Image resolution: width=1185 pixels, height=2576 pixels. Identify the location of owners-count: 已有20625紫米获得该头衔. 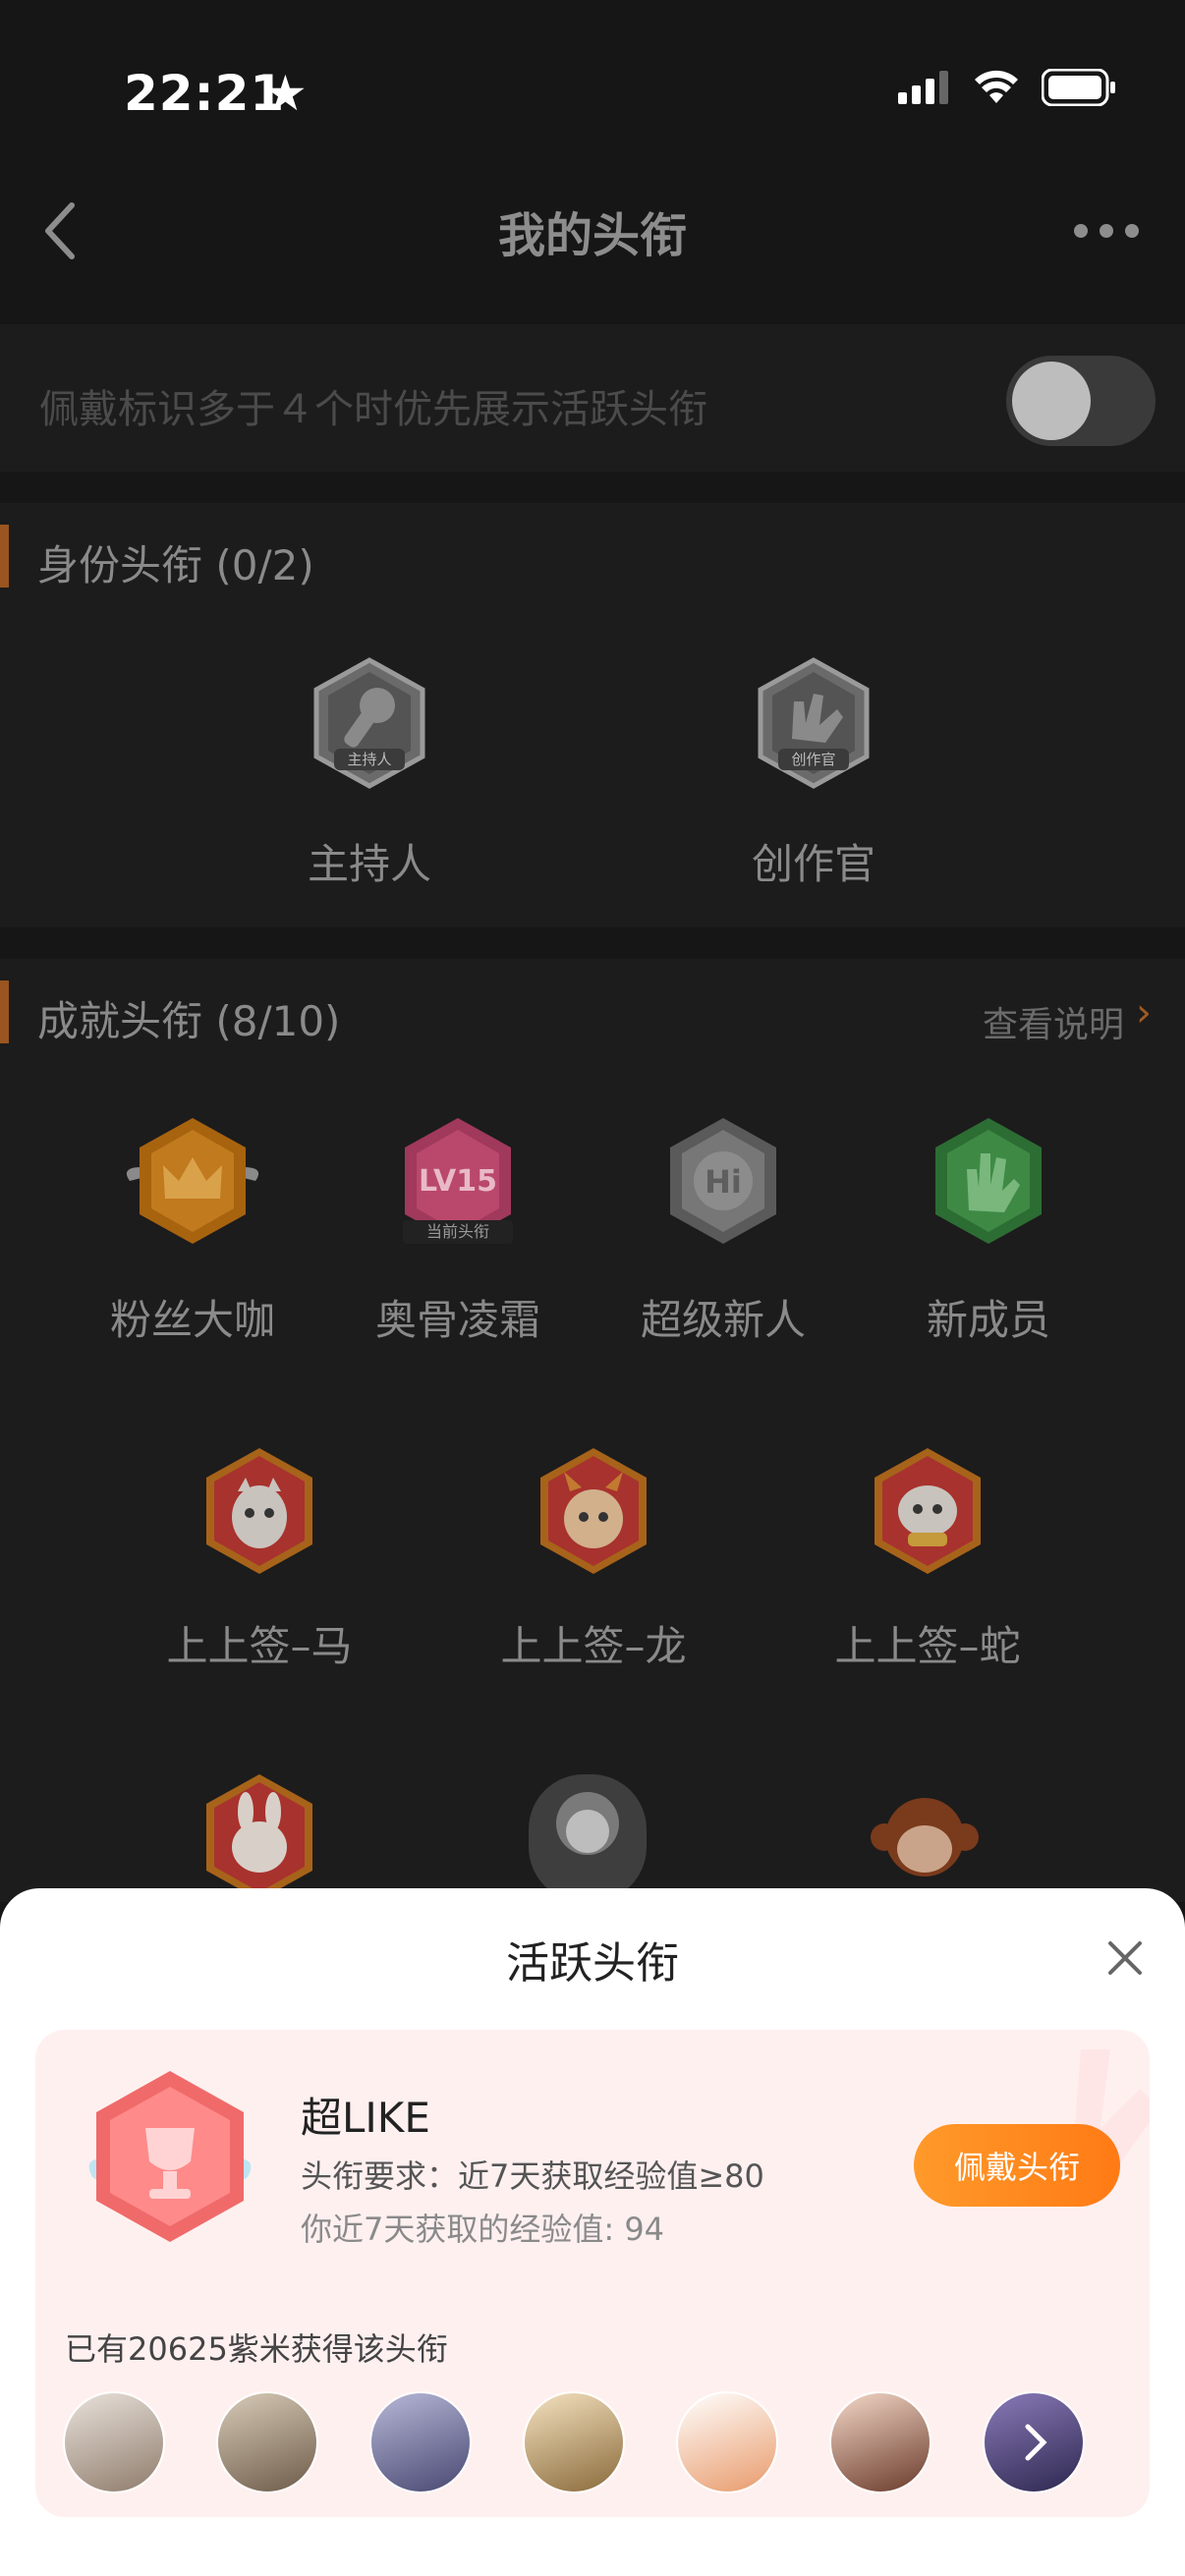
(256, 2349).